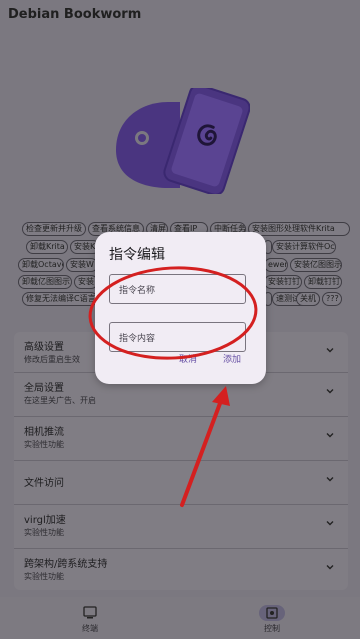 The image size is (360, 639). Describe the element at coordinates (188, 358) in the screenshot. I see `cancel-button: 取消` at that location.